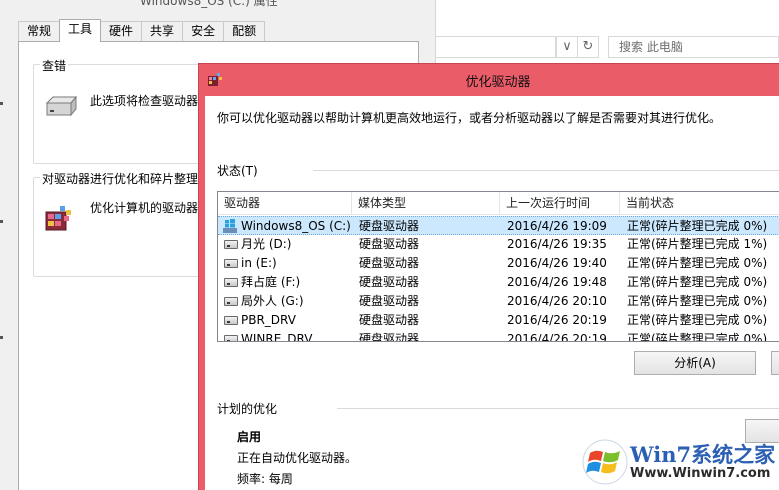 This screenshot has height=490, width=779. What do you see at coordinates (144, 208) in the screenshot?
I see `optimize-group-text: 优化计算机的驱动器` at bounding box center [144, 208].